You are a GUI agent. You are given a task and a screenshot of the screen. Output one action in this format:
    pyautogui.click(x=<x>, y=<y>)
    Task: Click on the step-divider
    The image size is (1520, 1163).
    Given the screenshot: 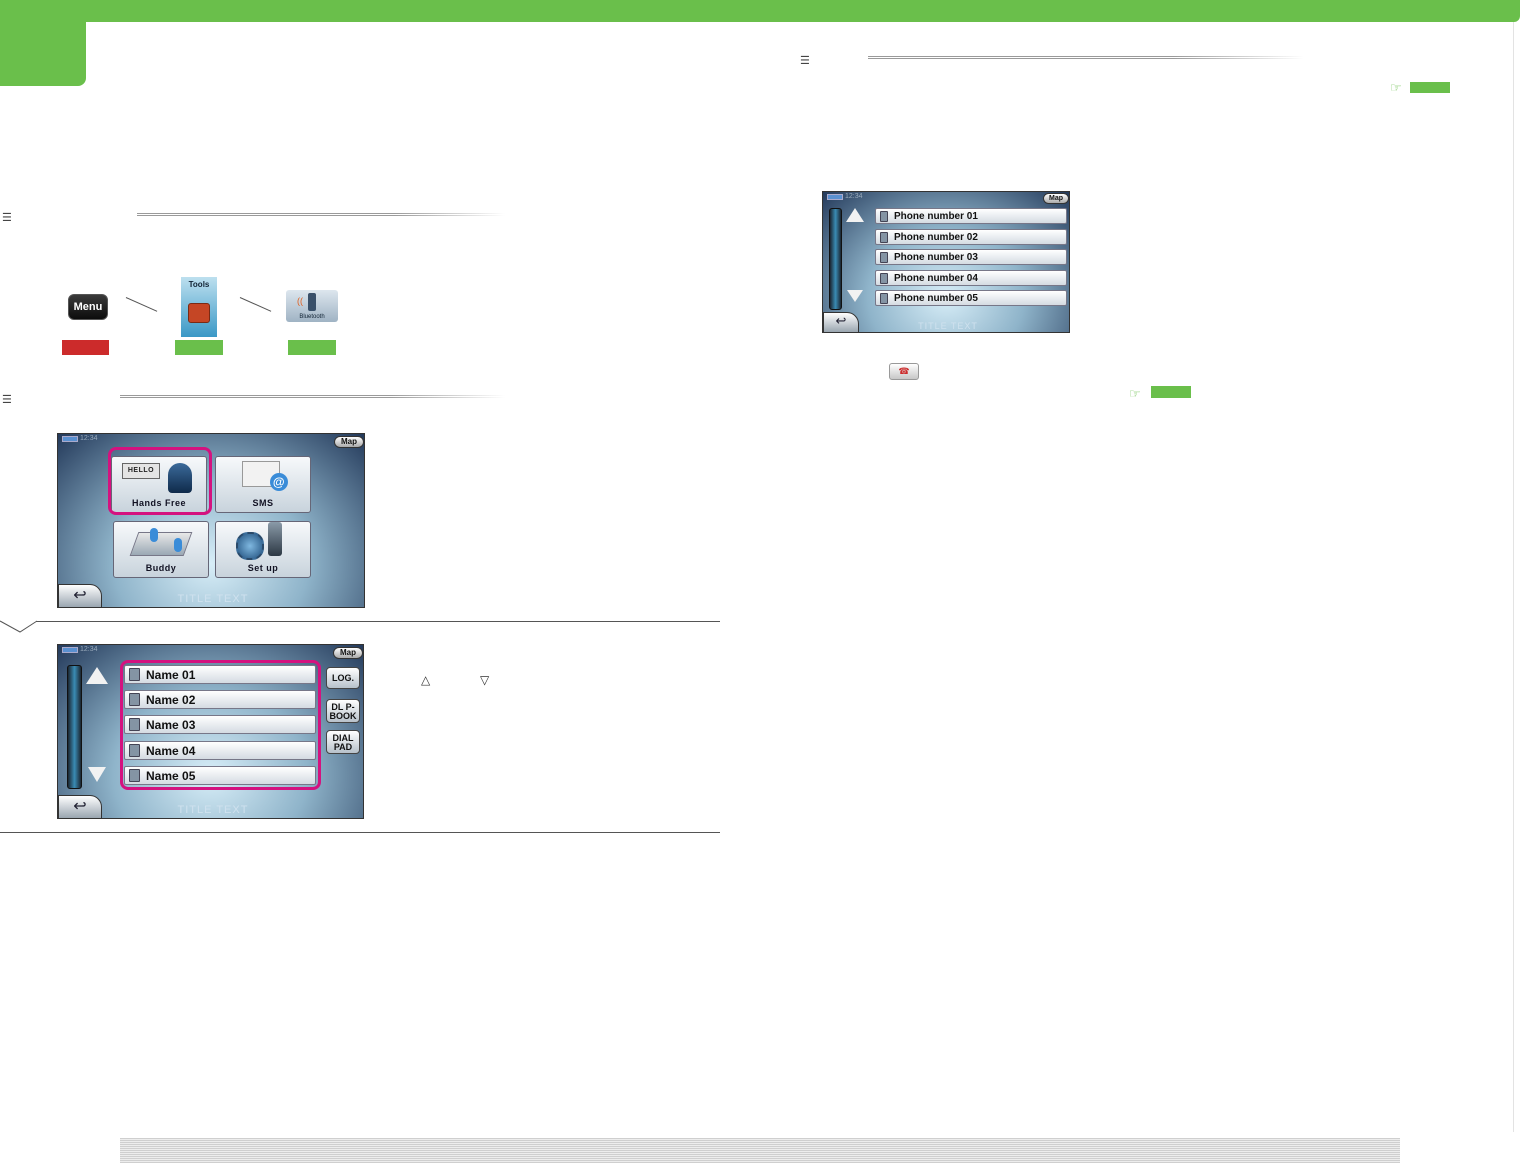 What is the action you would take?
    pyautogui.click(x=378, y=621)
    